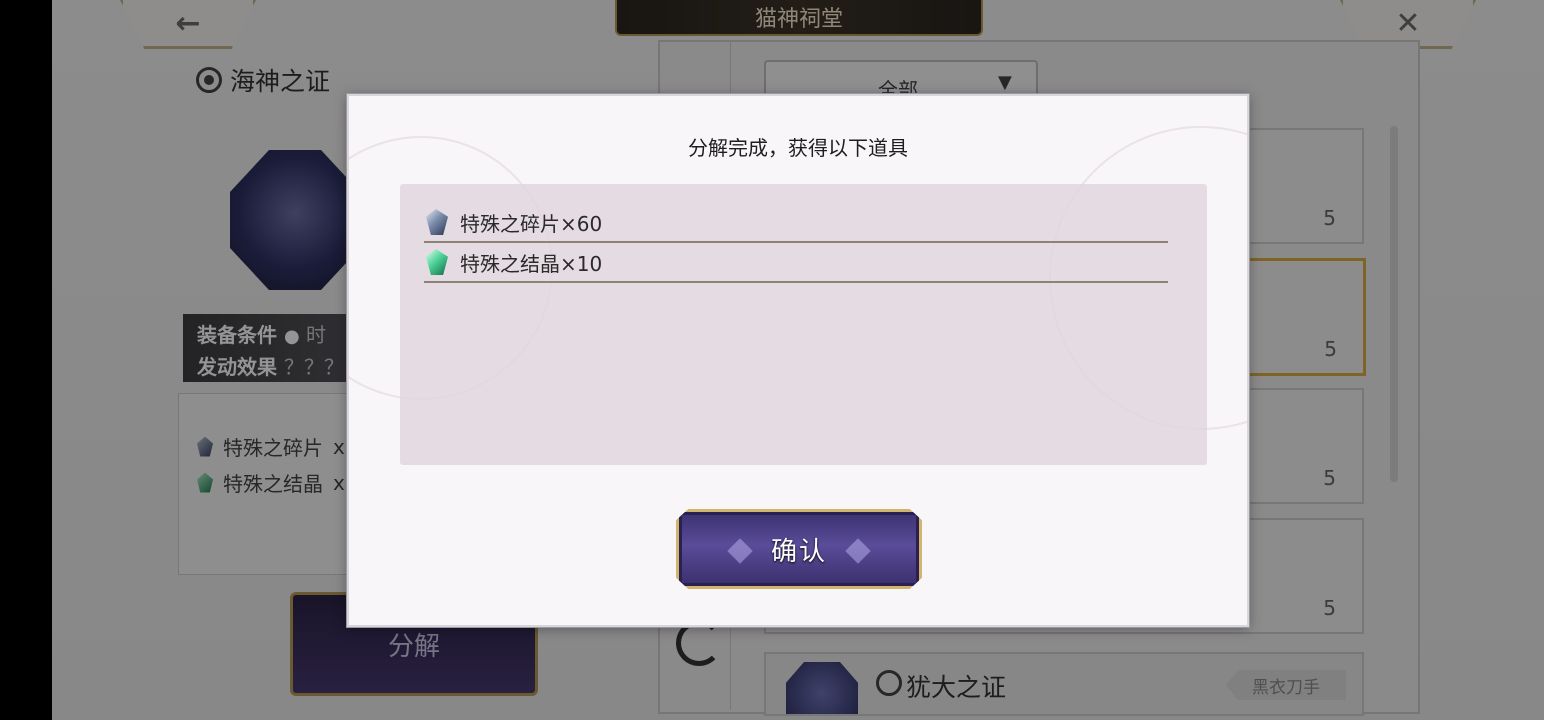  Describe the element at coordinates (796, 263) in the screenshot. I see `reward-item: 特殊之结晶×10` at that location.